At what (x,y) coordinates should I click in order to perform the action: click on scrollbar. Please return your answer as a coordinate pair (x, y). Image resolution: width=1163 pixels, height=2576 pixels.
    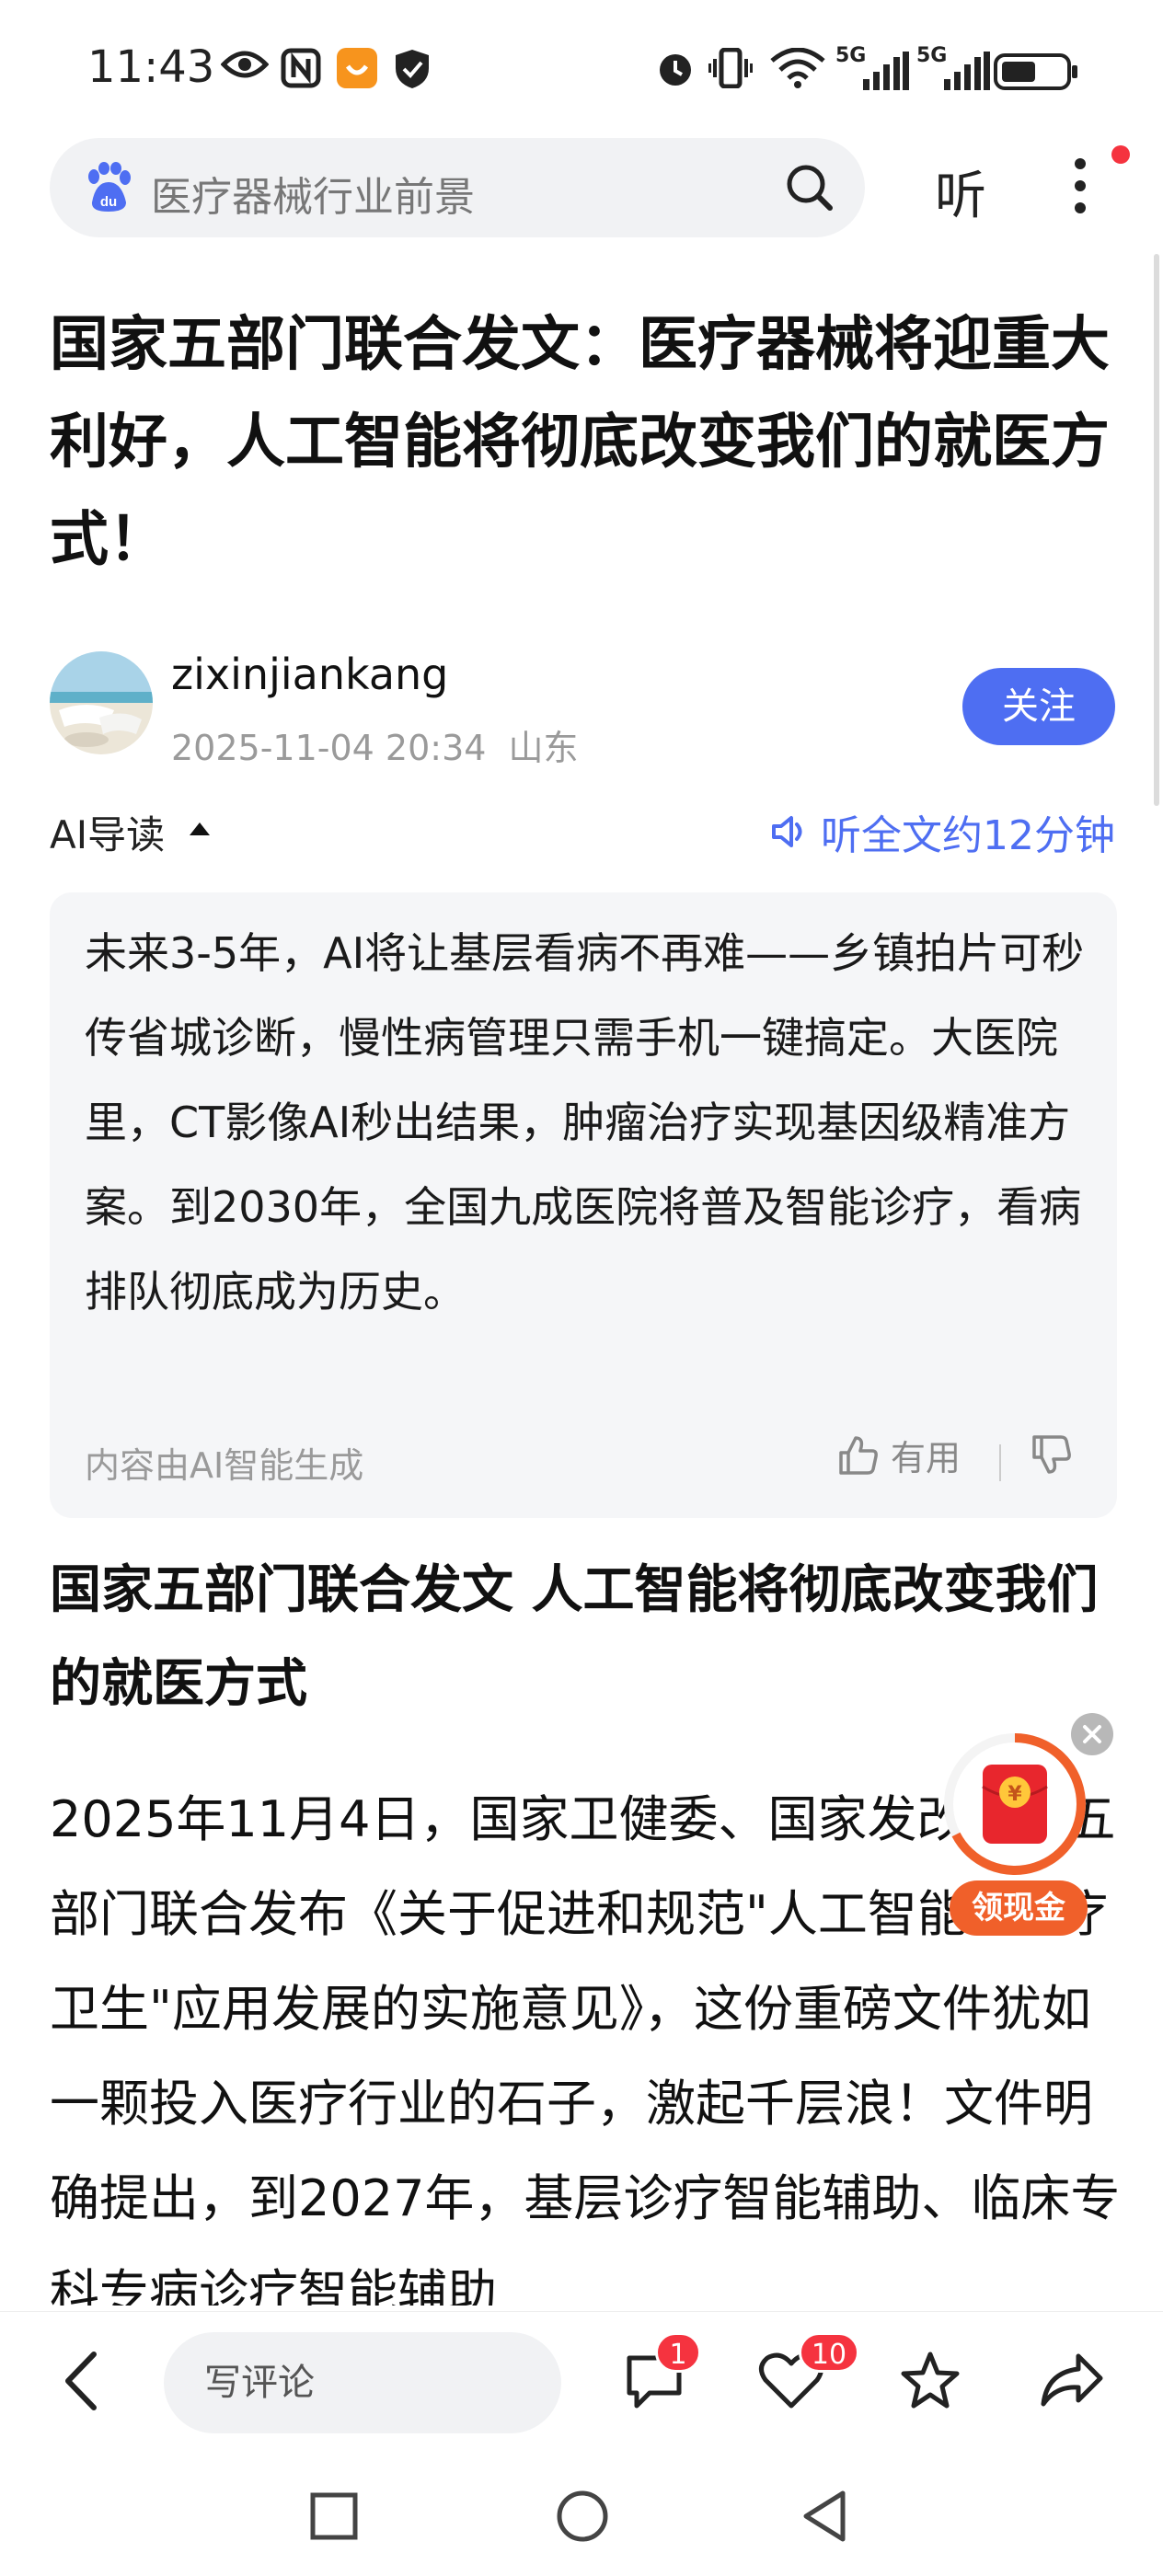
    Looking at the image, I should click on (1157, 530).